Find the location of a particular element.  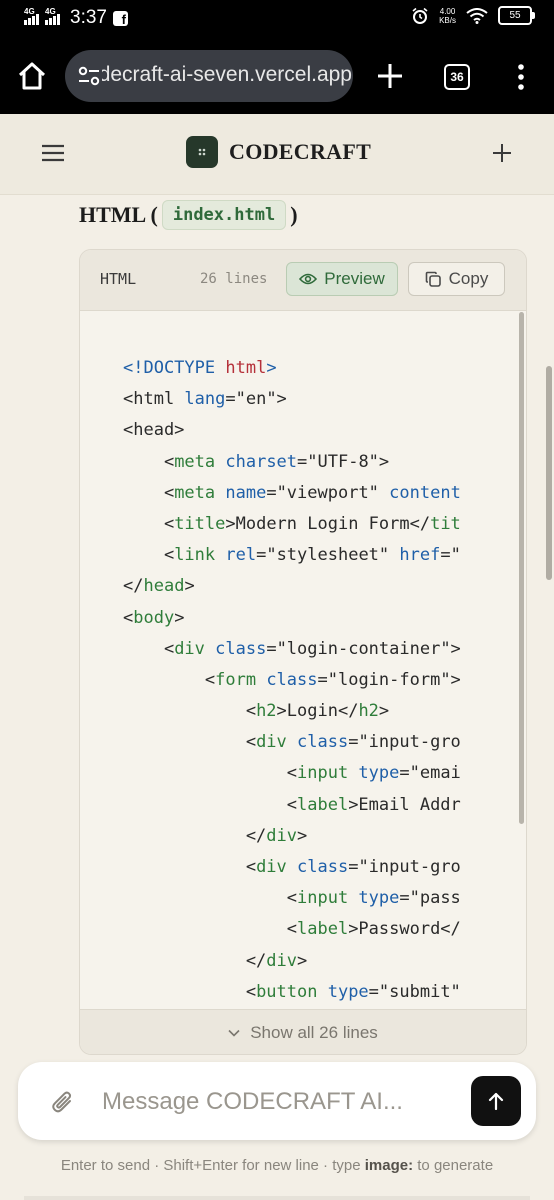

code-scrollbar is located at coordinates (521, 568).